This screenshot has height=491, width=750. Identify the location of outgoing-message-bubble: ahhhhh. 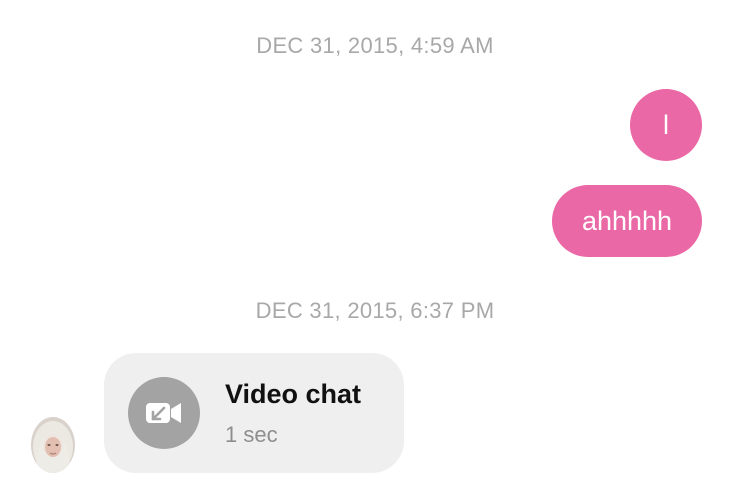
(627, 221).